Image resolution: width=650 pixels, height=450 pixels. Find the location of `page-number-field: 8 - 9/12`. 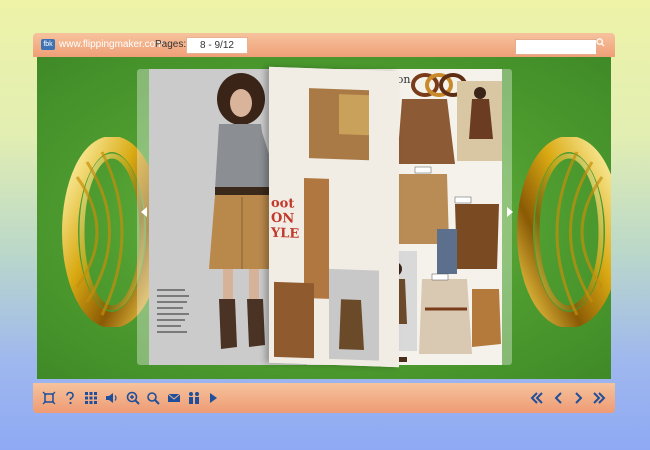

page-number-field: 8 - 9/12 is located at coordinates (217, 45).